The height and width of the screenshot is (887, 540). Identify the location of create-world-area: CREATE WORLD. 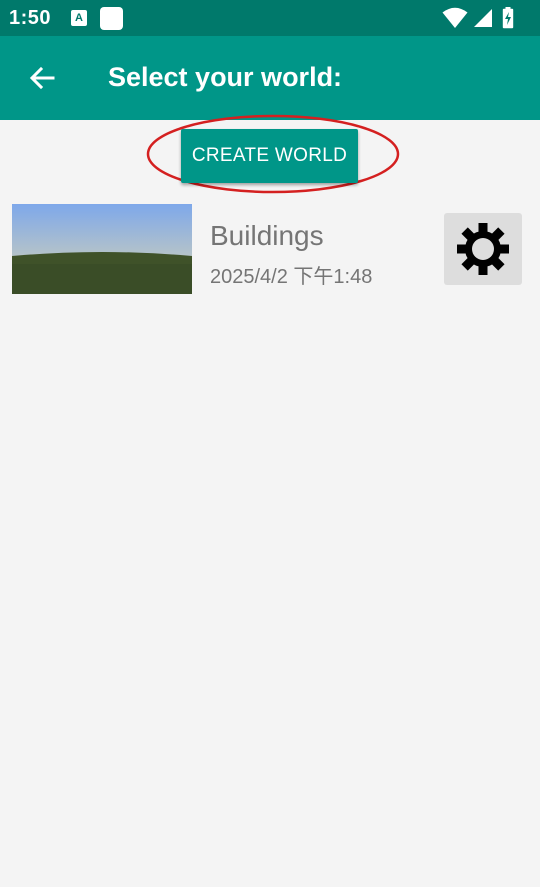
(273, 154).